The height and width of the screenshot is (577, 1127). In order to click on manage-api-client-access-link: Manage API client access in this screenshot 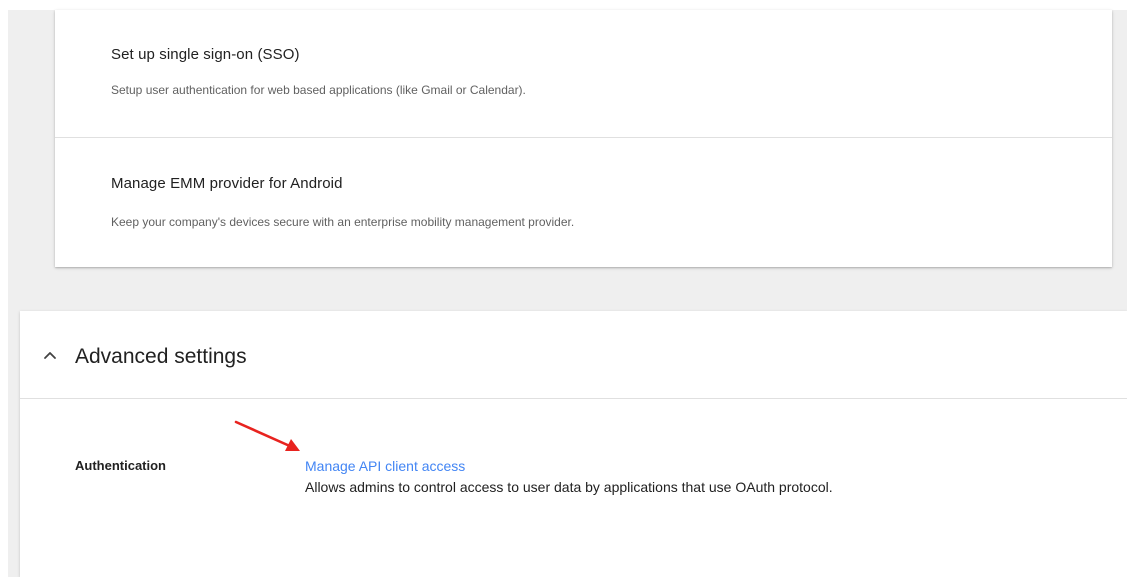, I will do `click(385, 466)`.